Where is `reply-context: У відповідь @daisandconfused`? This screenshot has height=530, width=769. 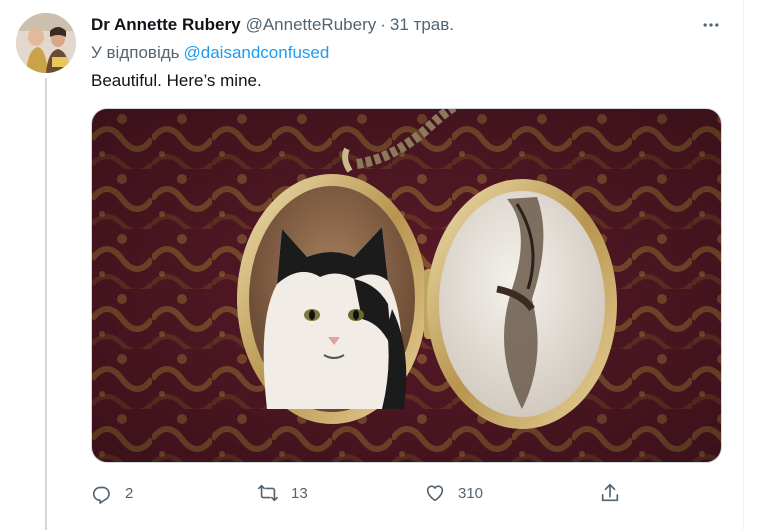
reply-context: У відповідь @daisandconfused is located at coordinates (210, 53).